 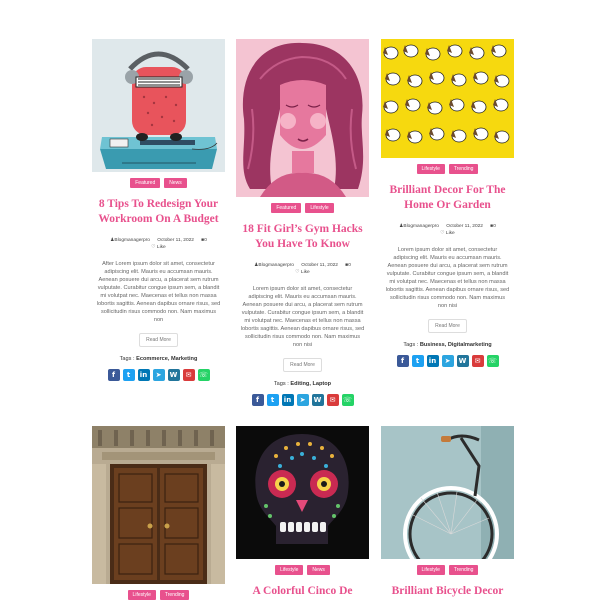 I want to click on post-image-sugar-skull, so click(x=302, y=492).